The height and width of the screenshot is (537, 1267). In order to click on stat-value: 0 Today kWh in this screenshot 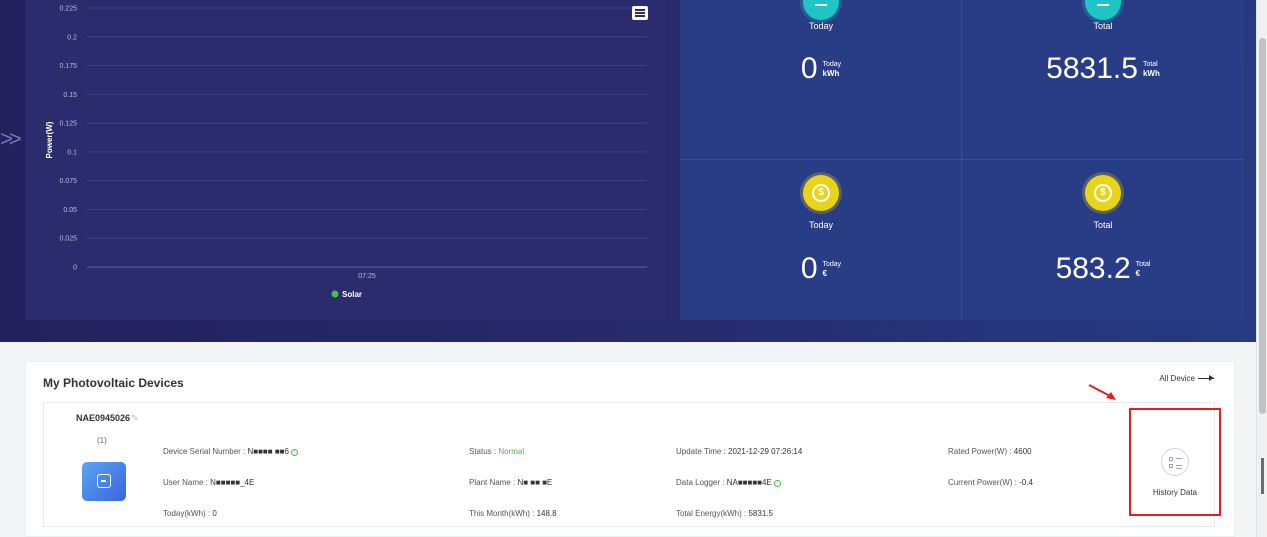, I will do `click(821, 69)`.